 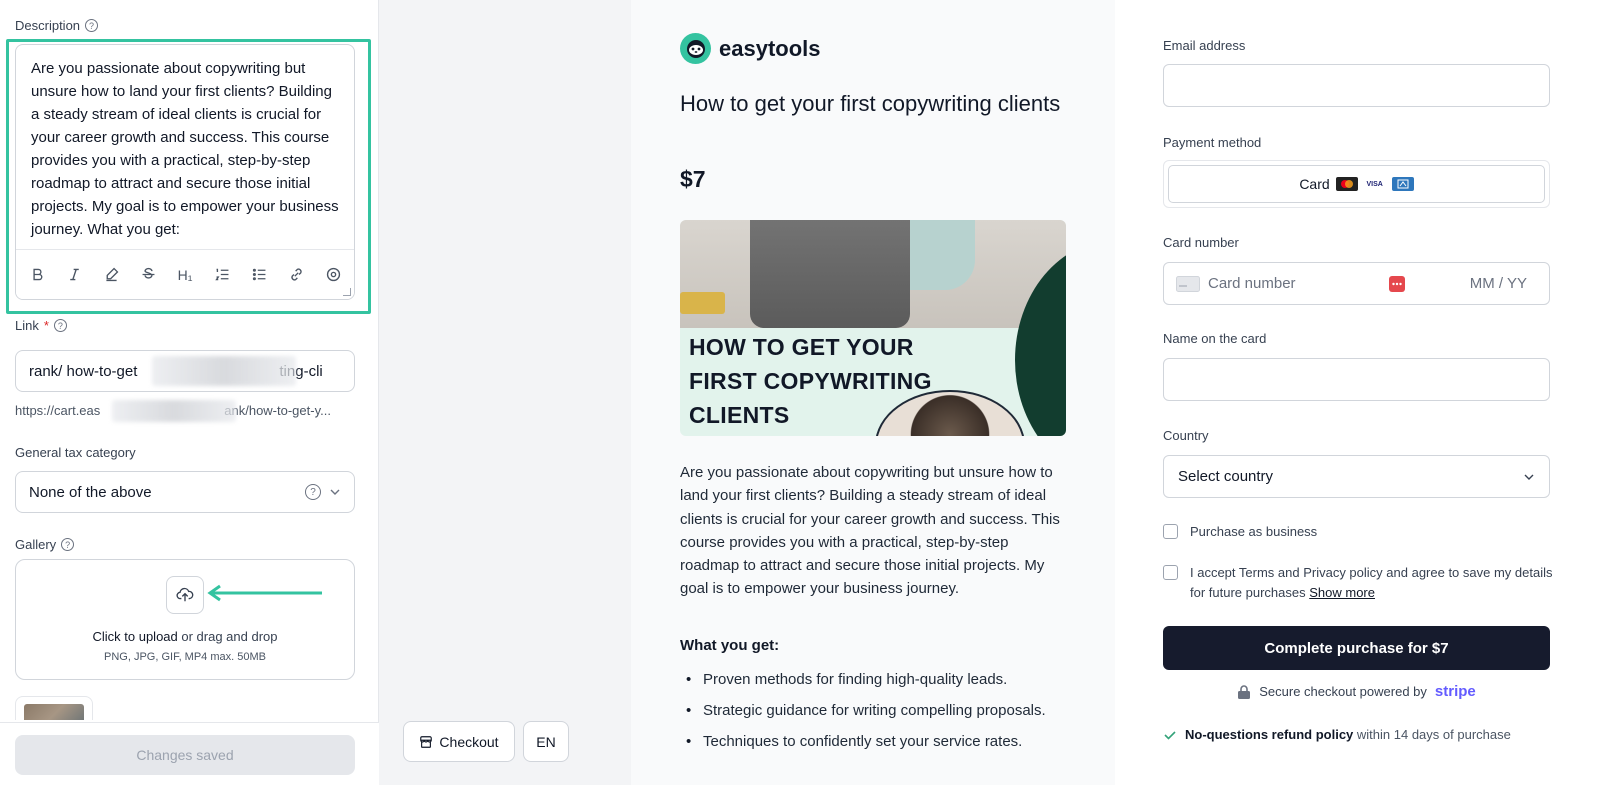 I want to click on product-price: $7, so click(x=693, y=179).